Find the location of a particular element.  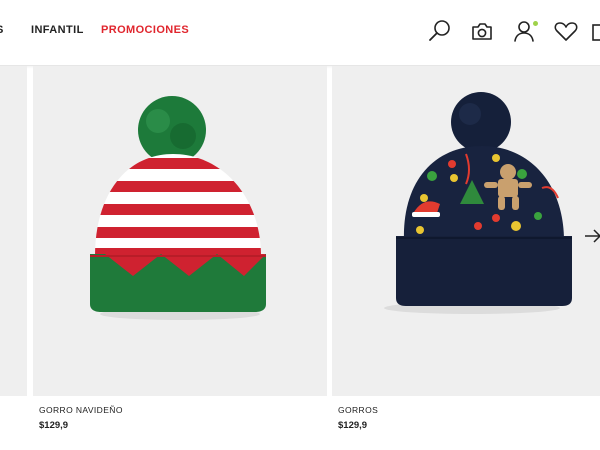

user-status-dot is located at coordinates (535, 23).